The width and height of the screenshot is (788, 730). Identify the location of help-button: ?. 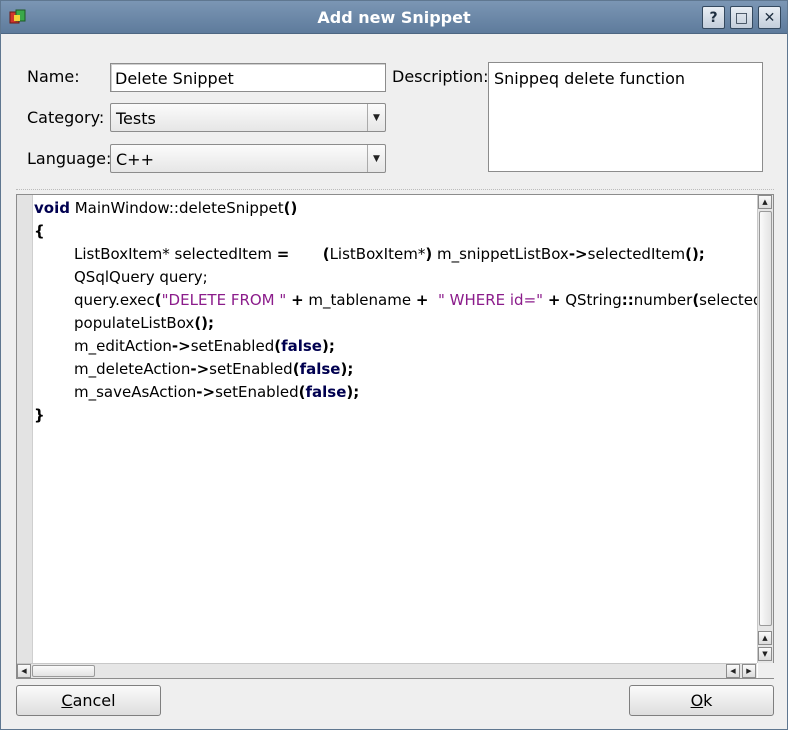
(713, 17).